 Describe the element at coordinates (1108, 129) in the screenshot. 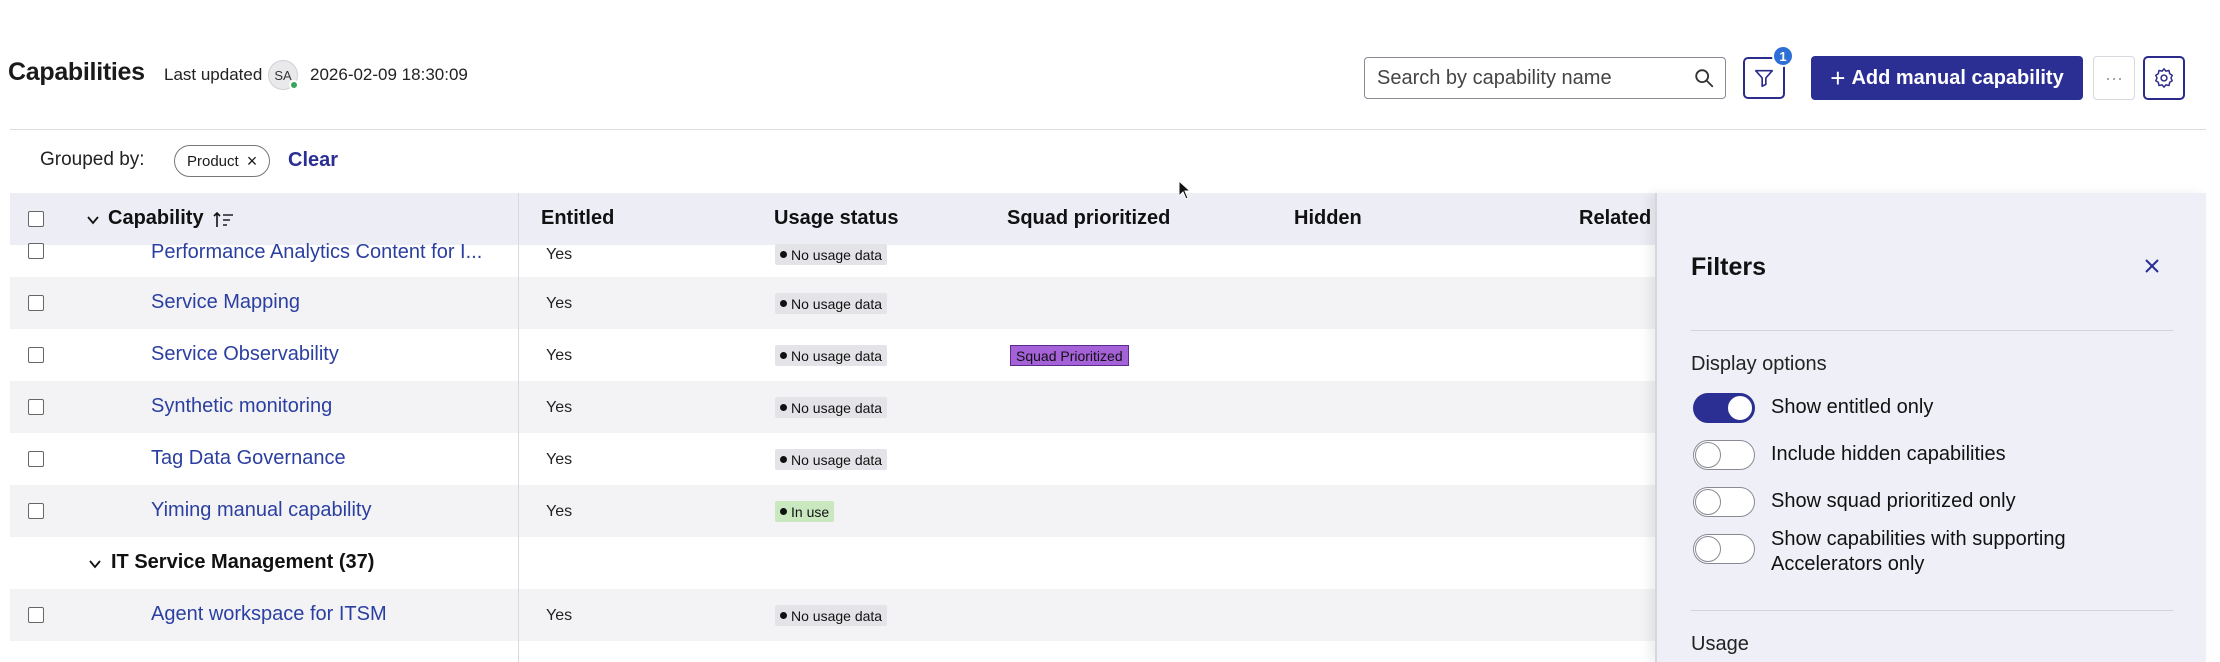

I see `header-divider` at that location.